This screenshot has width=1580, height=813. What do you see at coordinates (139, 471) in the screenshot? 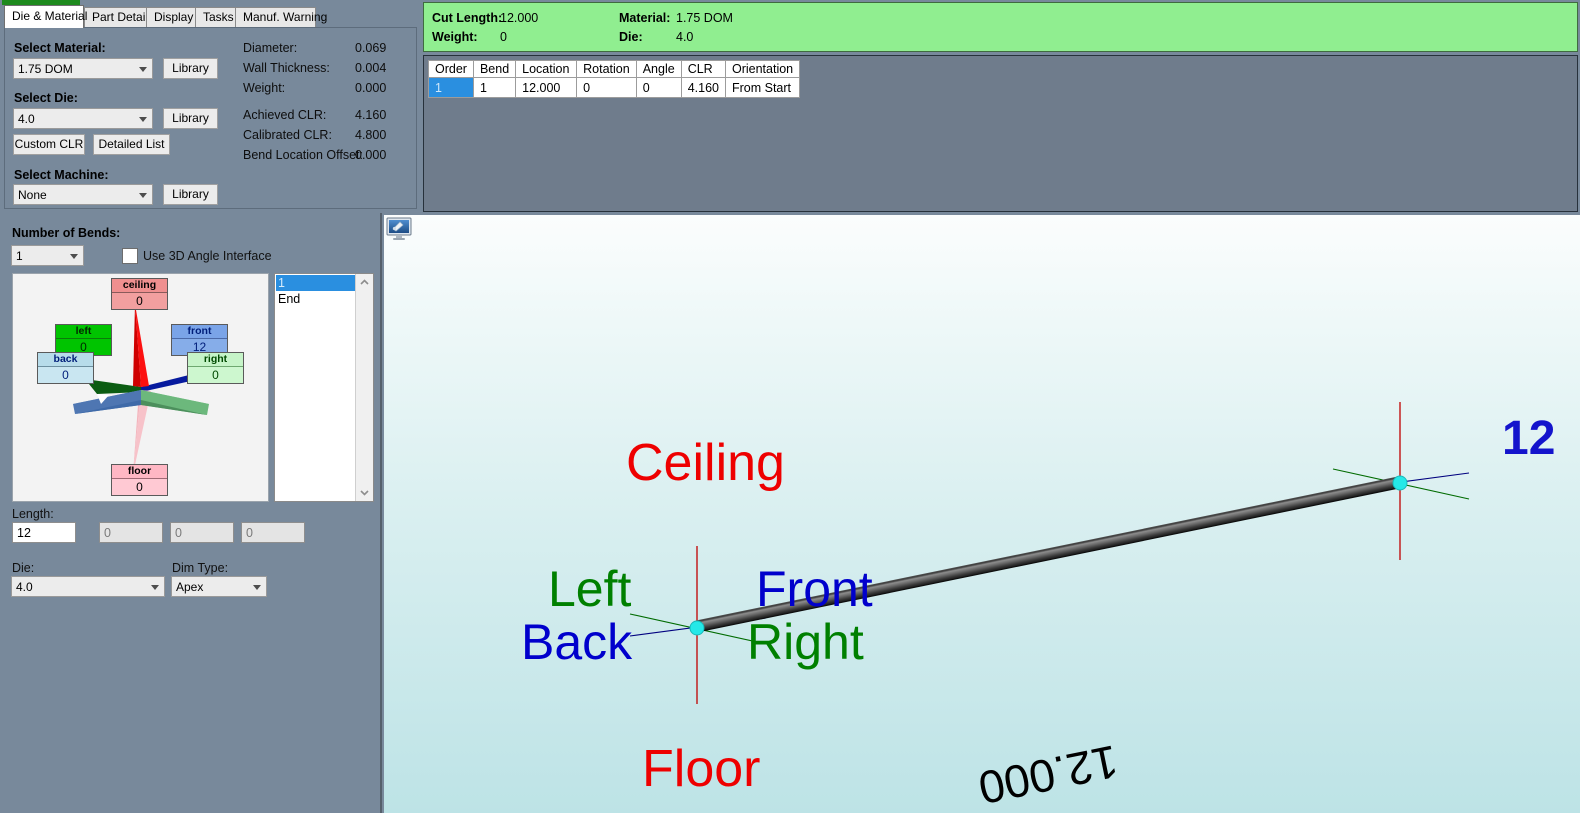
I see `star-label-floor-name: floor` at bounding box center [139, 471].